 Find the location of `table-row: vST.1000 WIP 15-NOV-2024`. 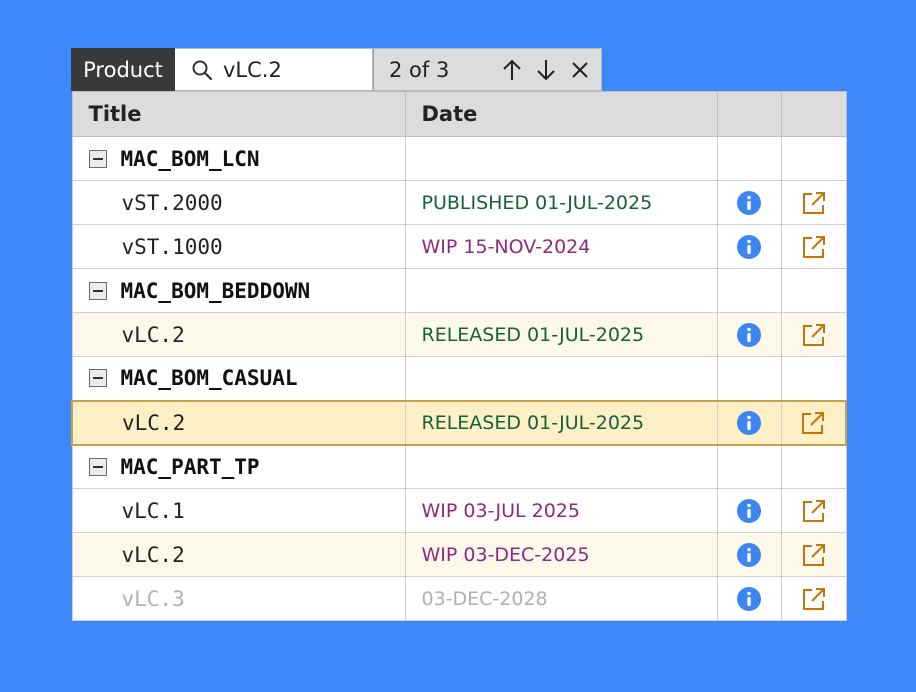

table-row: vST.1000 WIP 15-NOV-2024 is located at coordinates (459, 246).